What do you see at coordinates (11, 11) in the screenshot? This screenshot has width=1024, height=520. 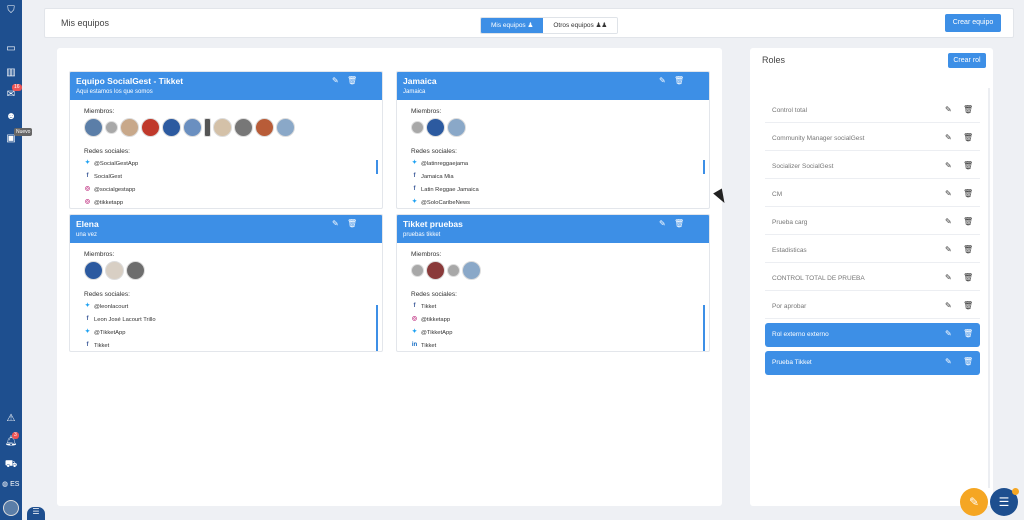 I see `logo-icon: ⛉` at bounding box center [11, 11].